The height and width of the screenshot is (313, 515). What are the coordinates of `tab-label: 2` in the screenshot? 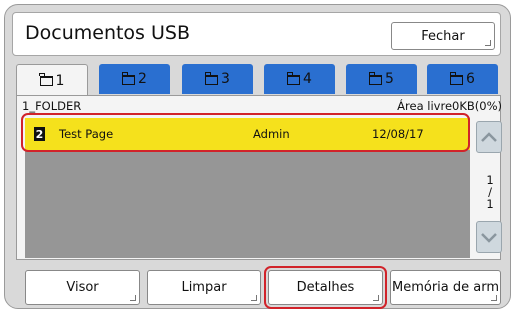 It's located at (142, 79).